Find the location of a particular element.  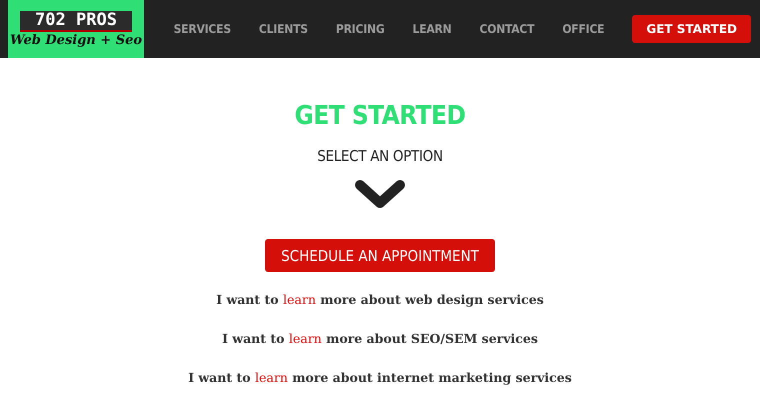

nav-link: CONTACT is located at coordinates (507, 29).